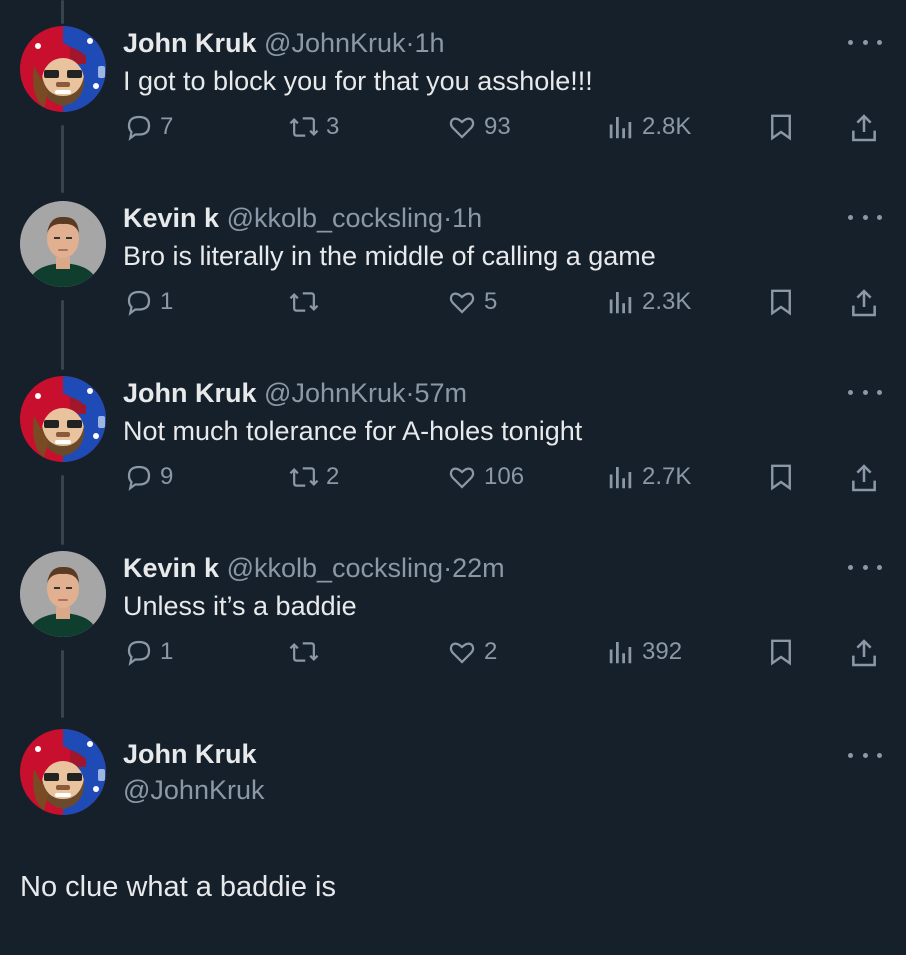 The width and height of the screenshot is (906, 955). I want to click on tweet-actions: 1 5 2.3K, so click(453, 305).